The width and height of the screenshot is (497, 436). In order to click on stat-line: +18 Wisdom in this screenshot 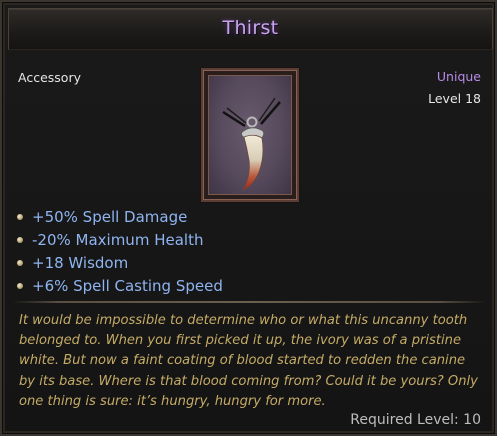, I will do `click(236, 263)`.